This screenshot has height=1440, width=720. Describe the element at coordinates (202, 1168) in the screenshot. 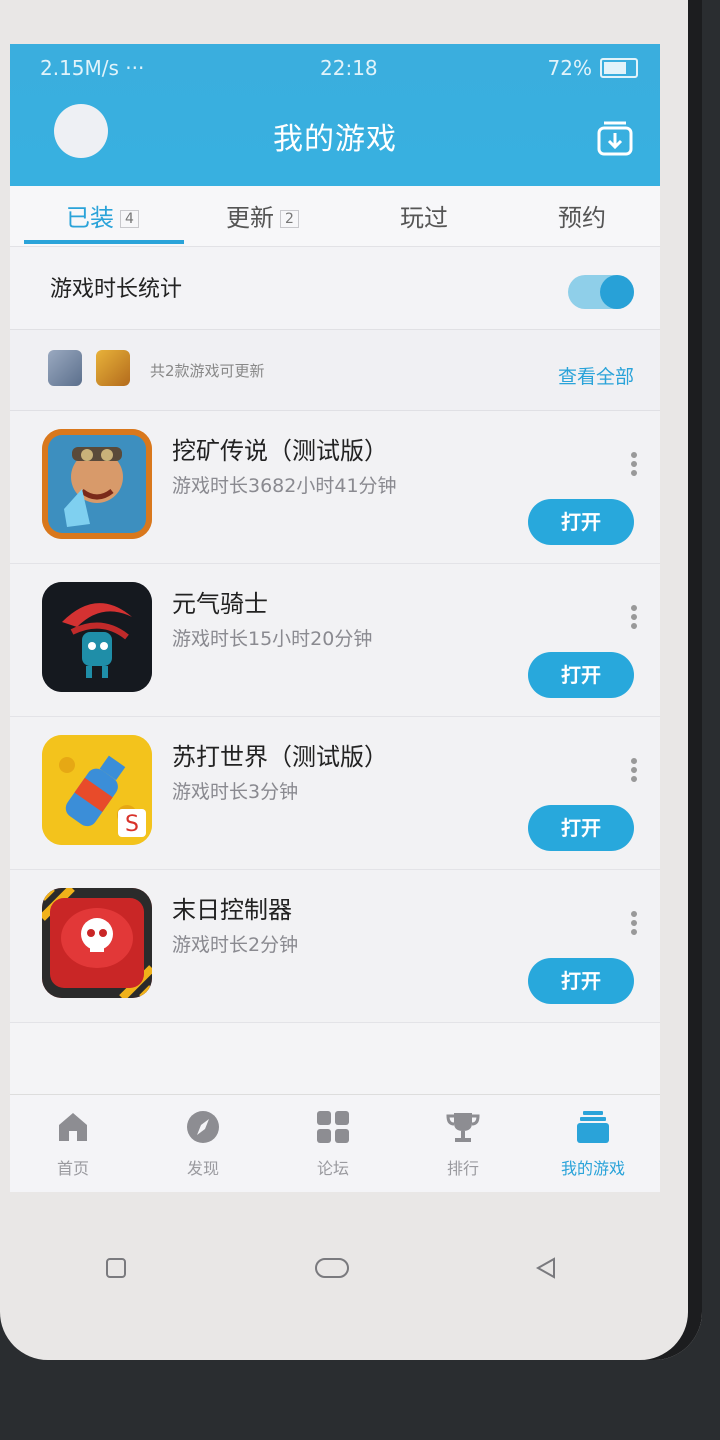

I see `nav-label: 发现` at that location.